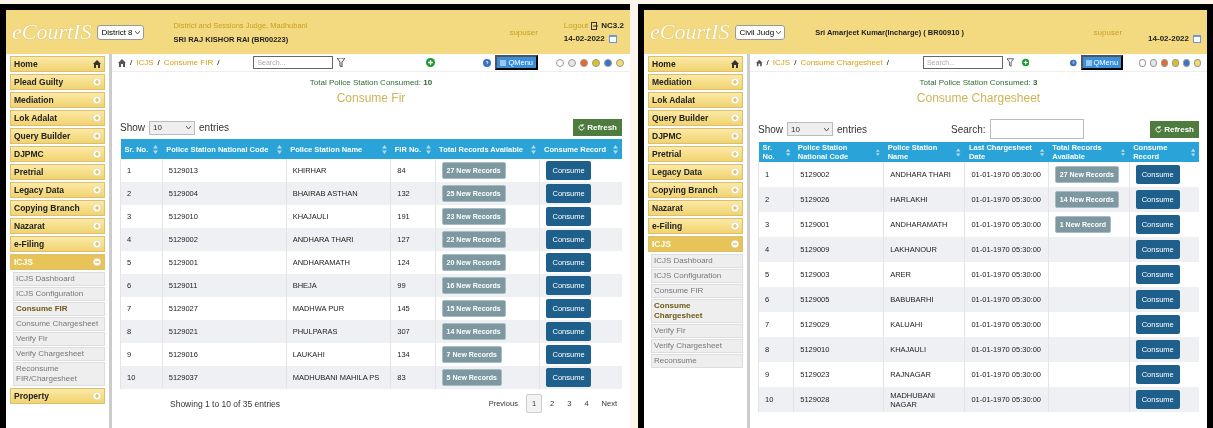 The image size is (1213, 428). What do you see at coordinates (735, 244) in the screenshot?
I see `minus-circle-icon` at bounding box center [735, 244].